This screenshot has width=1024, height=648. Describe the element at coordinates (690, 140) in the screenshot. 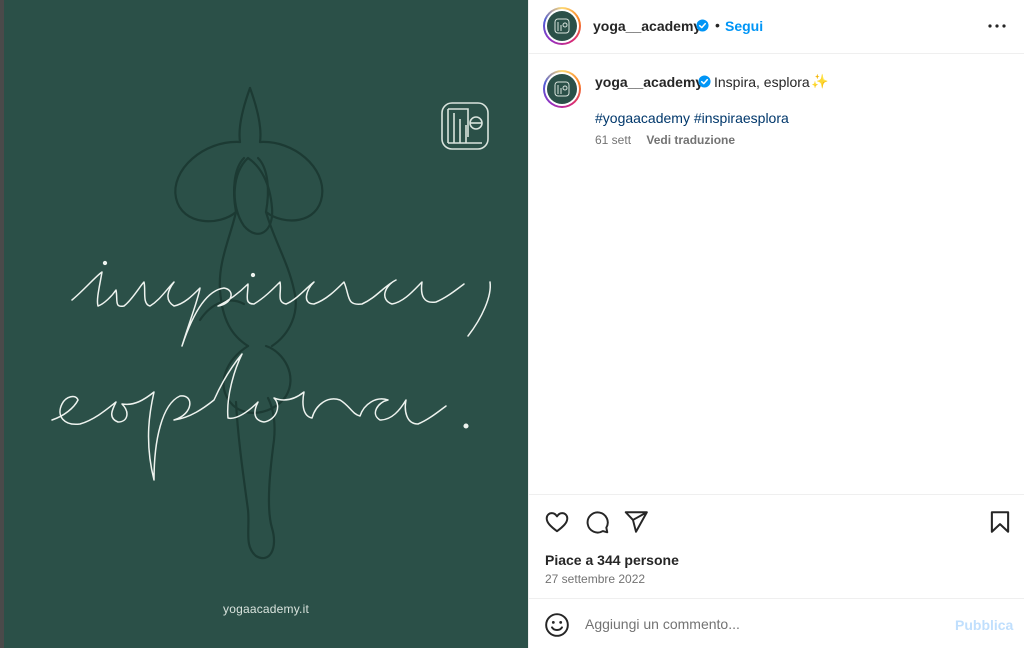

I see `see-translation-button: Vedi traduzione` at that location.